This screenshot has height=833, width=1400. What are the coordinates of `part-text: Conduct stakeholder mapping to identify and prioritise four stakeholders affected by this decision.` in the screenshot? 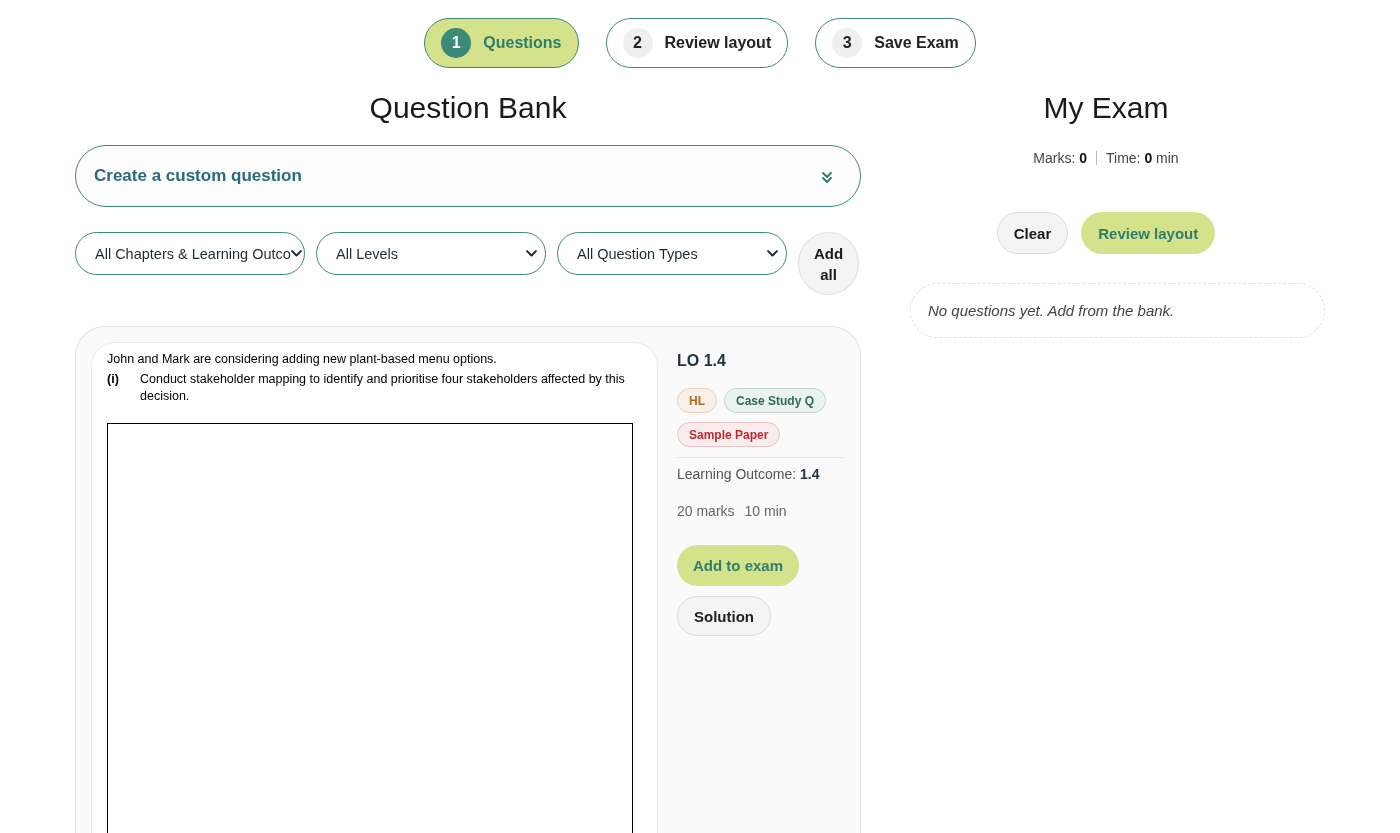 It's located at (383, 388).